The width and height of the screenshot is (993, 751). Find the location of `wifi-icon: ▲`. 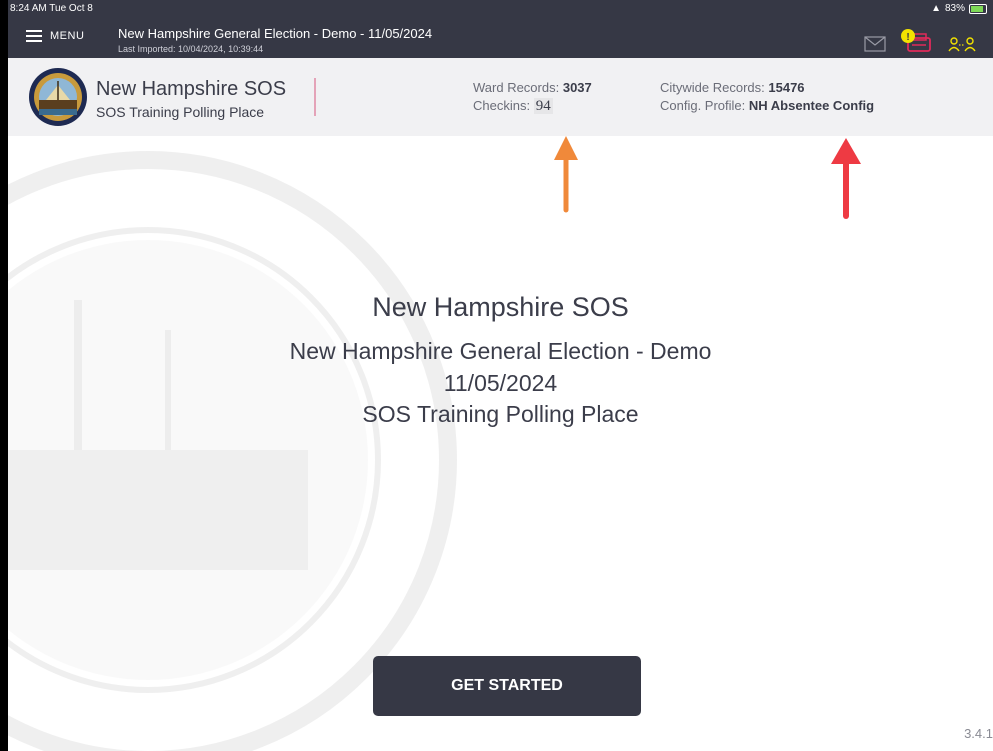

wifi-icon: ▲ is located at coordinates (936, 8).